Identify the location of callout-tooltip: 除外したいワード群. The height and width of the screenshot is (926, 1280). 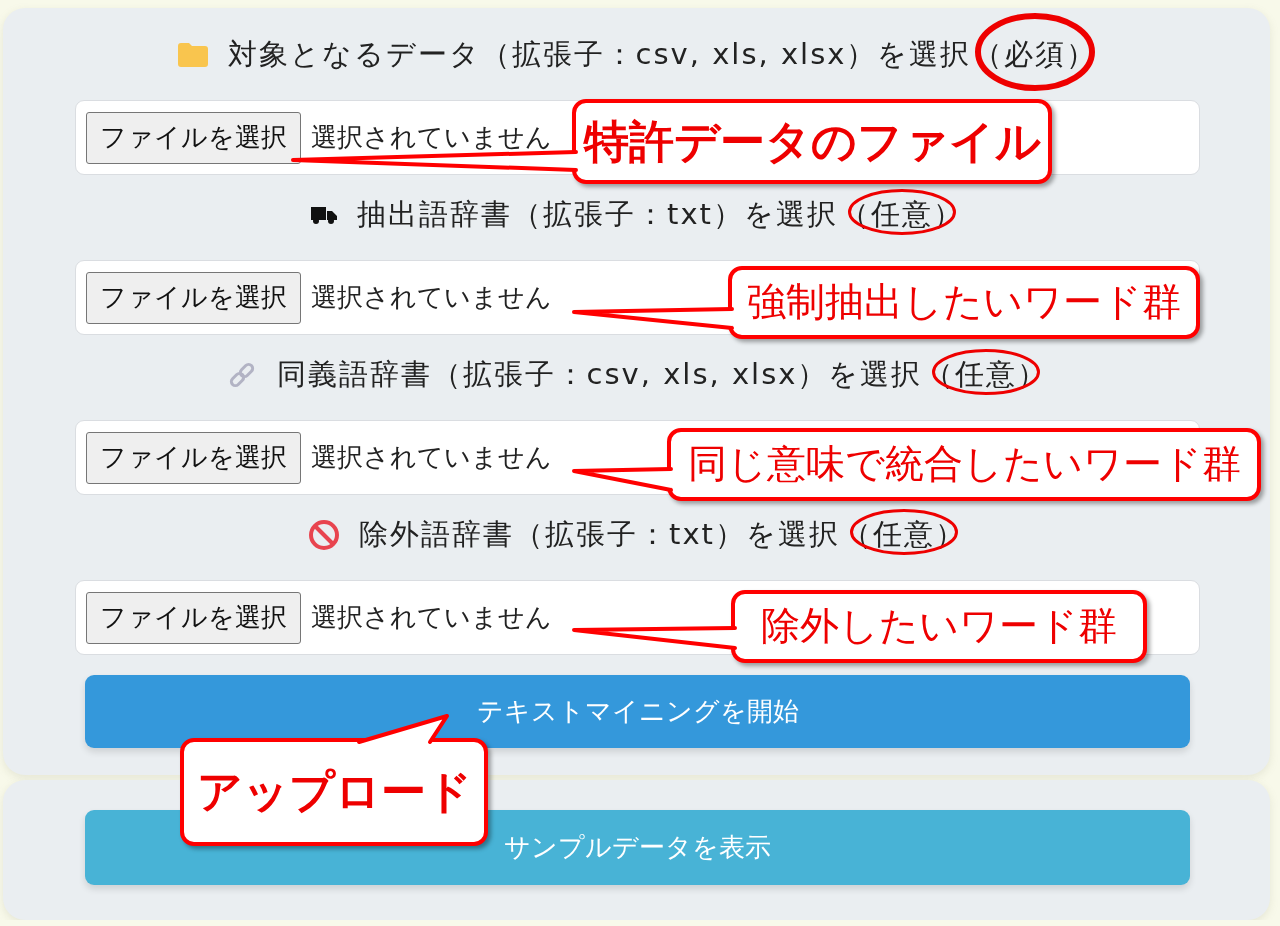
(939, 626).